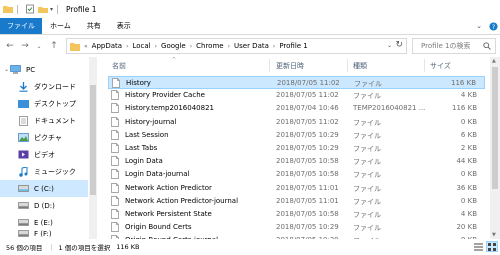  Describe the element at coordinates (493, 26) in the screenshot. I see `help-icon: ?` at that location.